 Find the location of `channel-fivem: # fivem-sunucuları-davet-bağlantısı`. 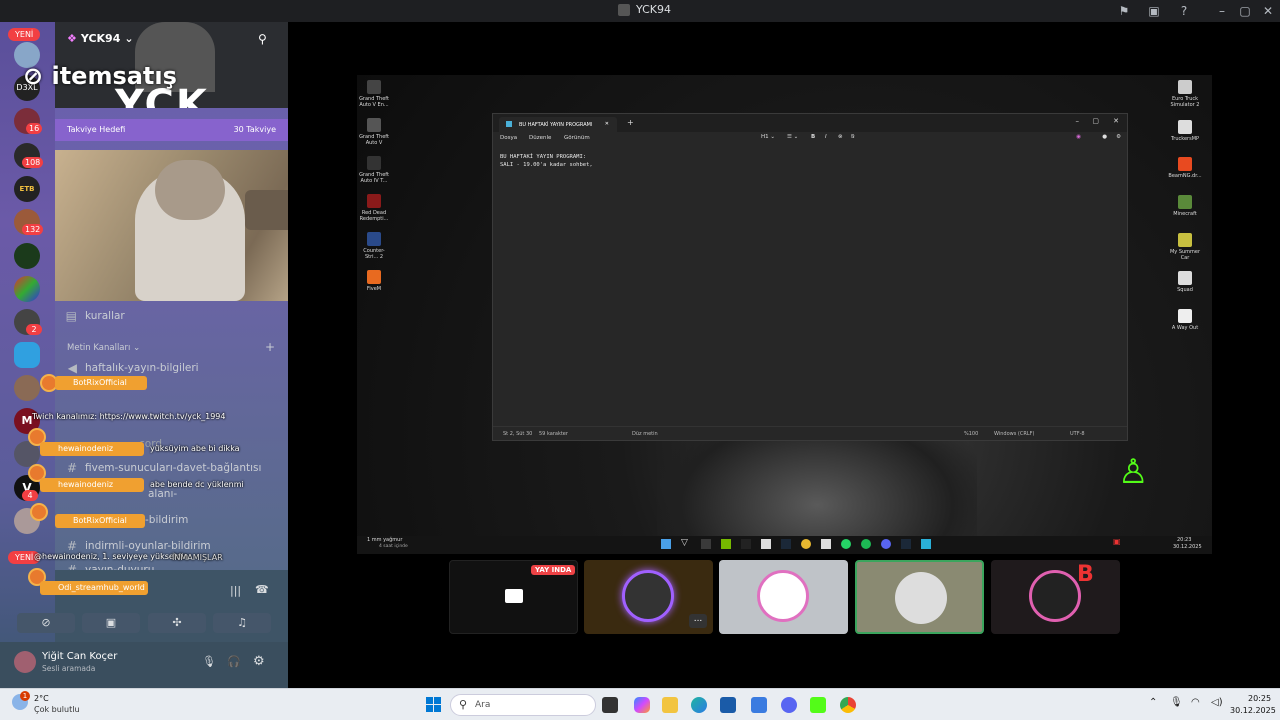

channel-fivem: # fivem-sunucuları-davet-bağlantısı is located at coordinates (171, 468).